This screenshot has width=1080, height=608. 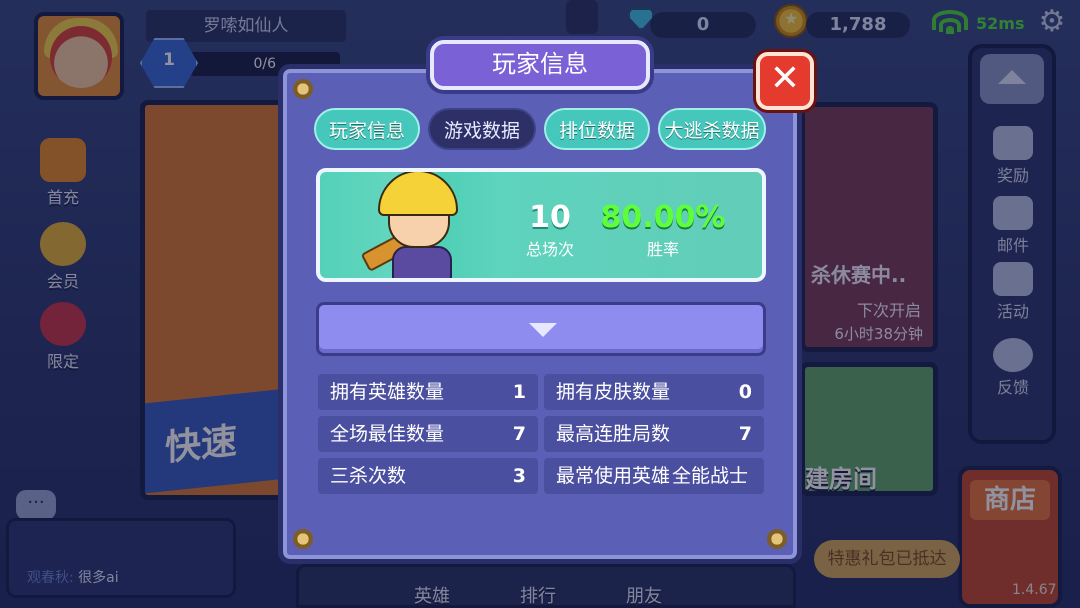 What do you see at coordinates (368, 476) in the screenshot?
I see `stat-label: 三杀次数` at bounding box center [368, 476].